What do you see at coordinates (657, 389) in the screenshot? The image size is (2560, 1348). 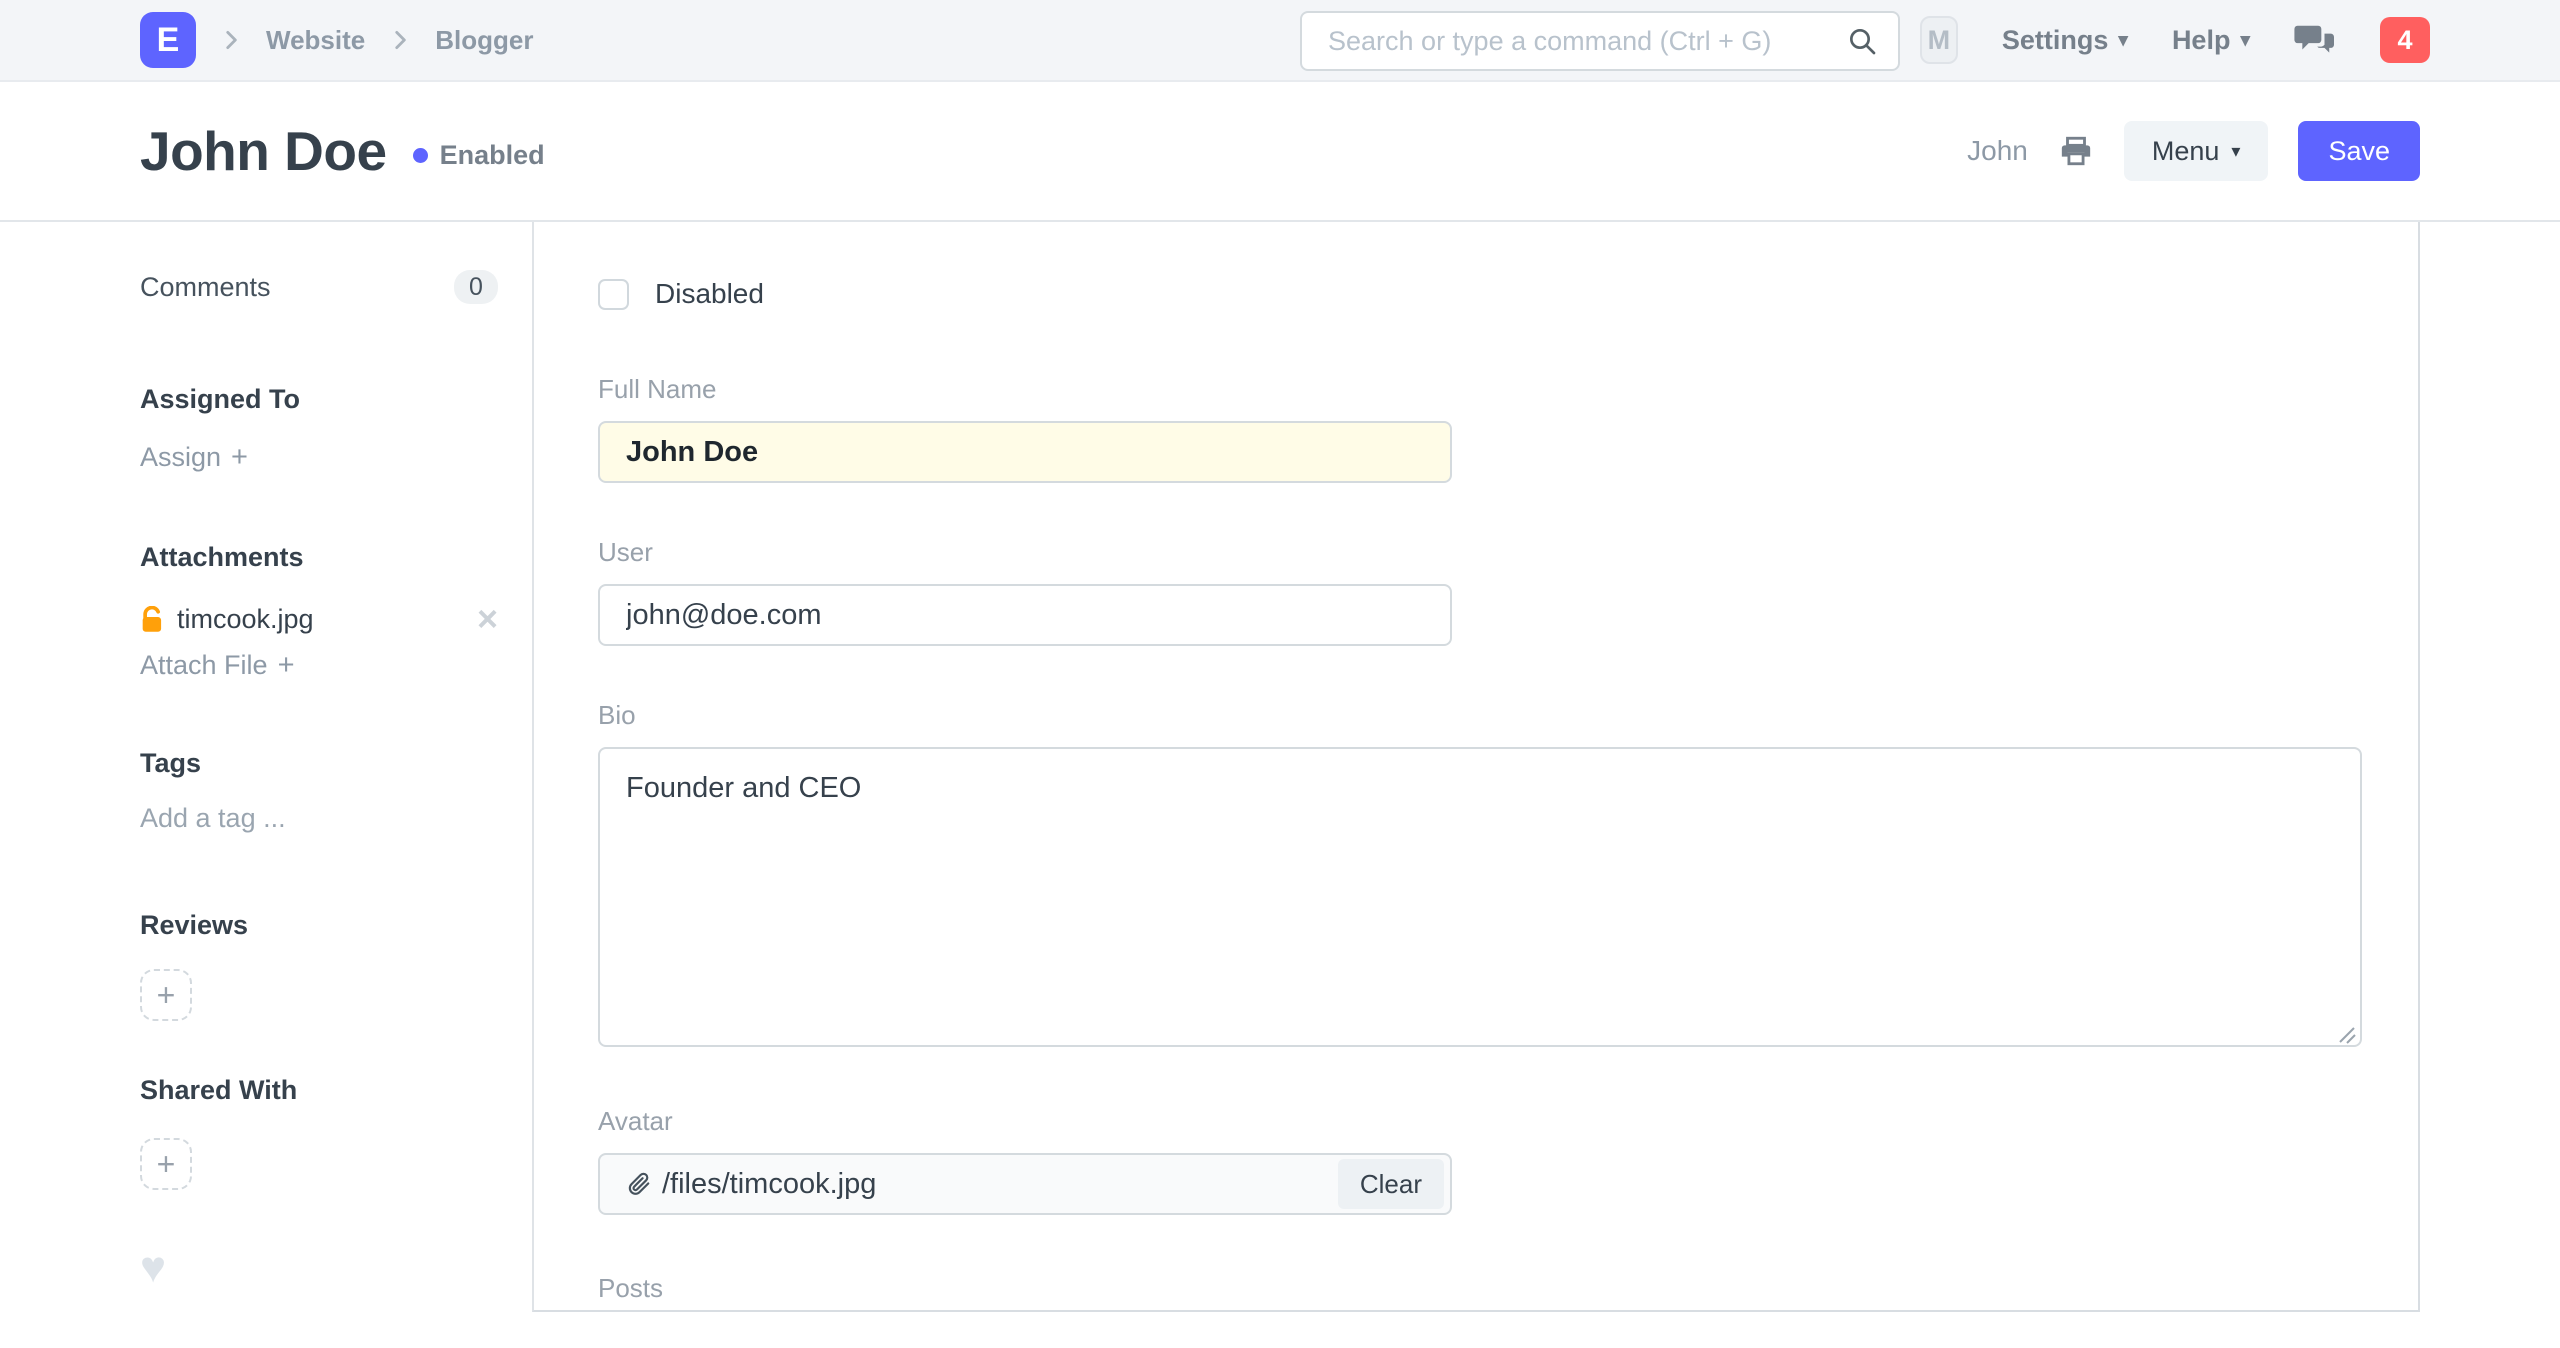 I see `full-name-label: Full Name` at bounding box center [657, 389].